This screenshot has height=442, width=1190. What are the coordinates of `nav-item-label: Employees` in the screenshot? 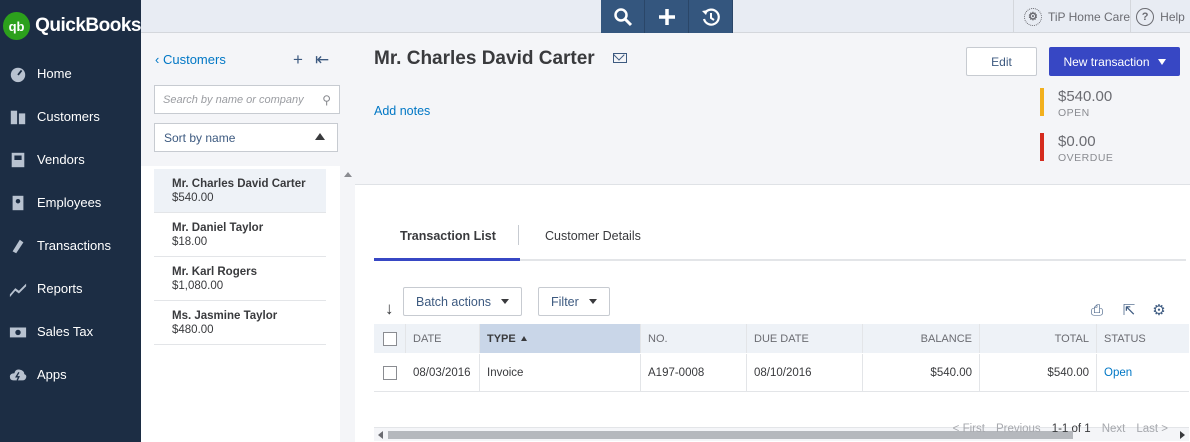 It's located at (69, 202).